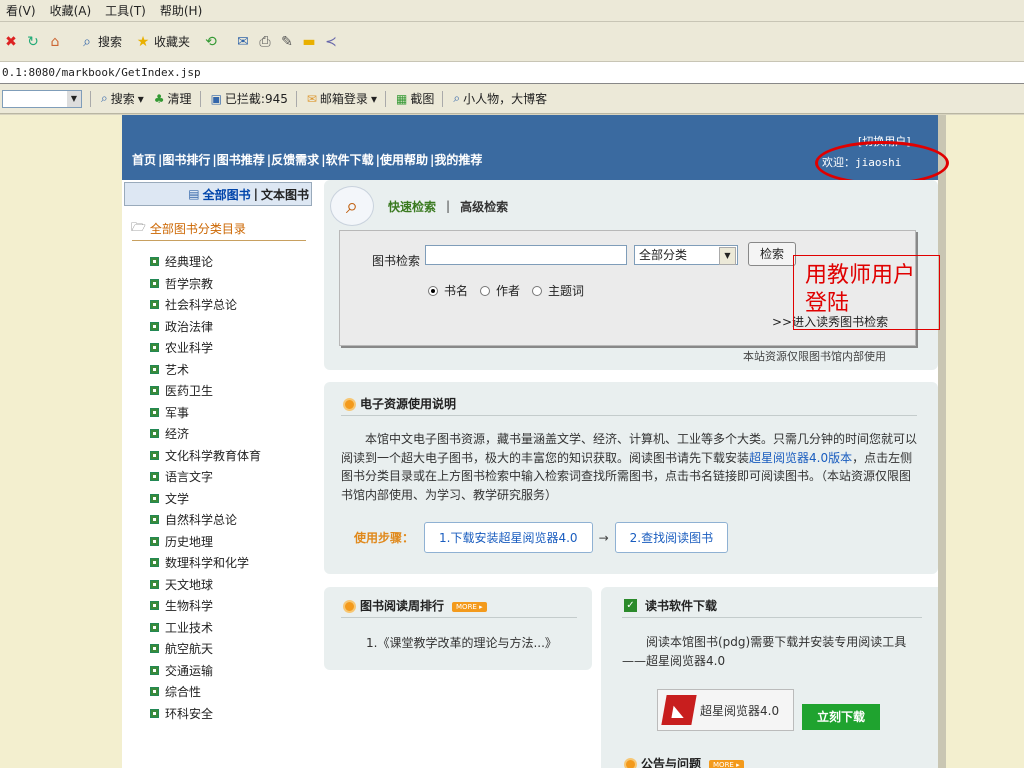  I want to click on bullet-icon, so click(349, 606).